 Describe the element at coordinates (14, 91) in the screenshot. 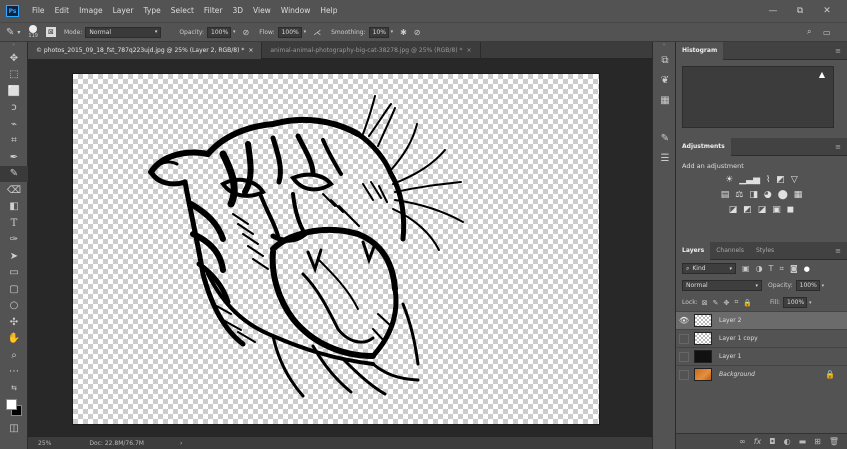

I see `marquee-tool-icon: ⬜` at that location.